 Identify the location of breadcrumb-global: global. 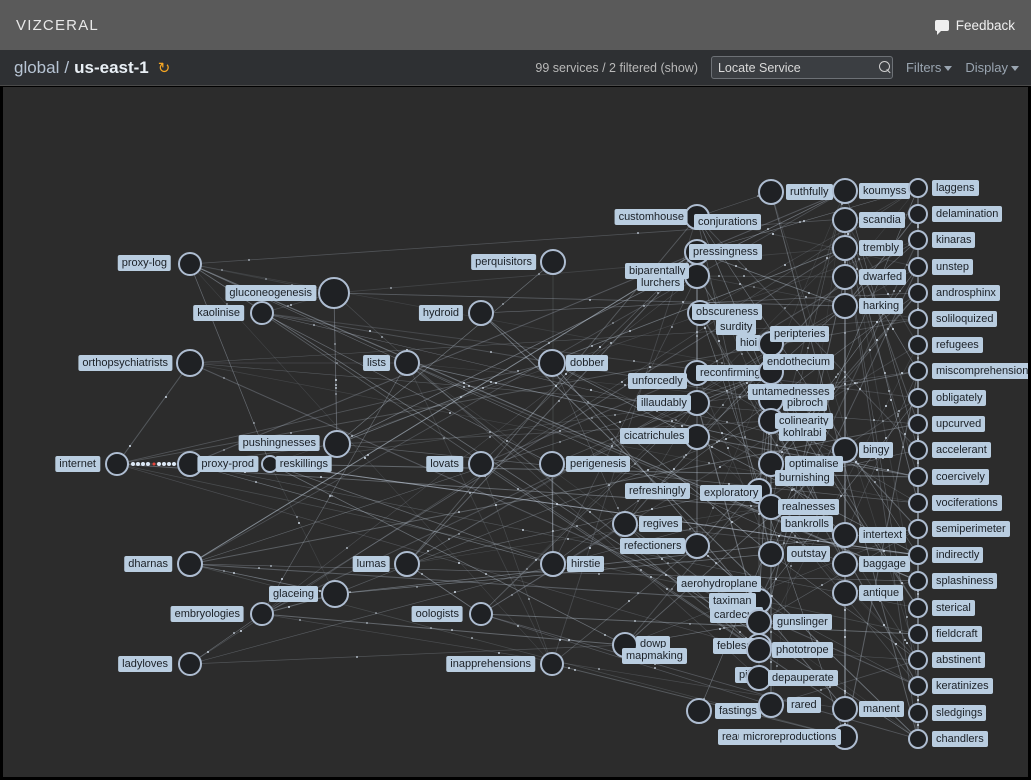
(36, 68).